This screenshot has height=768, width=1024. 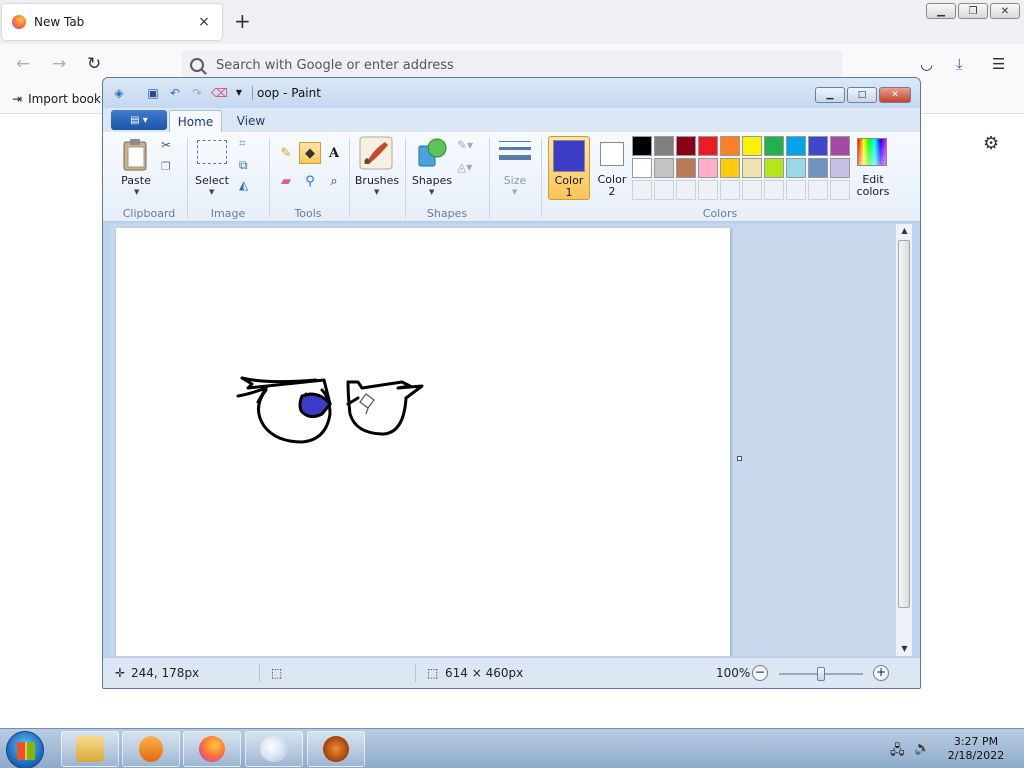 What do you see at coordinates (973, 11) in the screenshot?
I see `restore-button: ❐` at bounding box center [973, 11].